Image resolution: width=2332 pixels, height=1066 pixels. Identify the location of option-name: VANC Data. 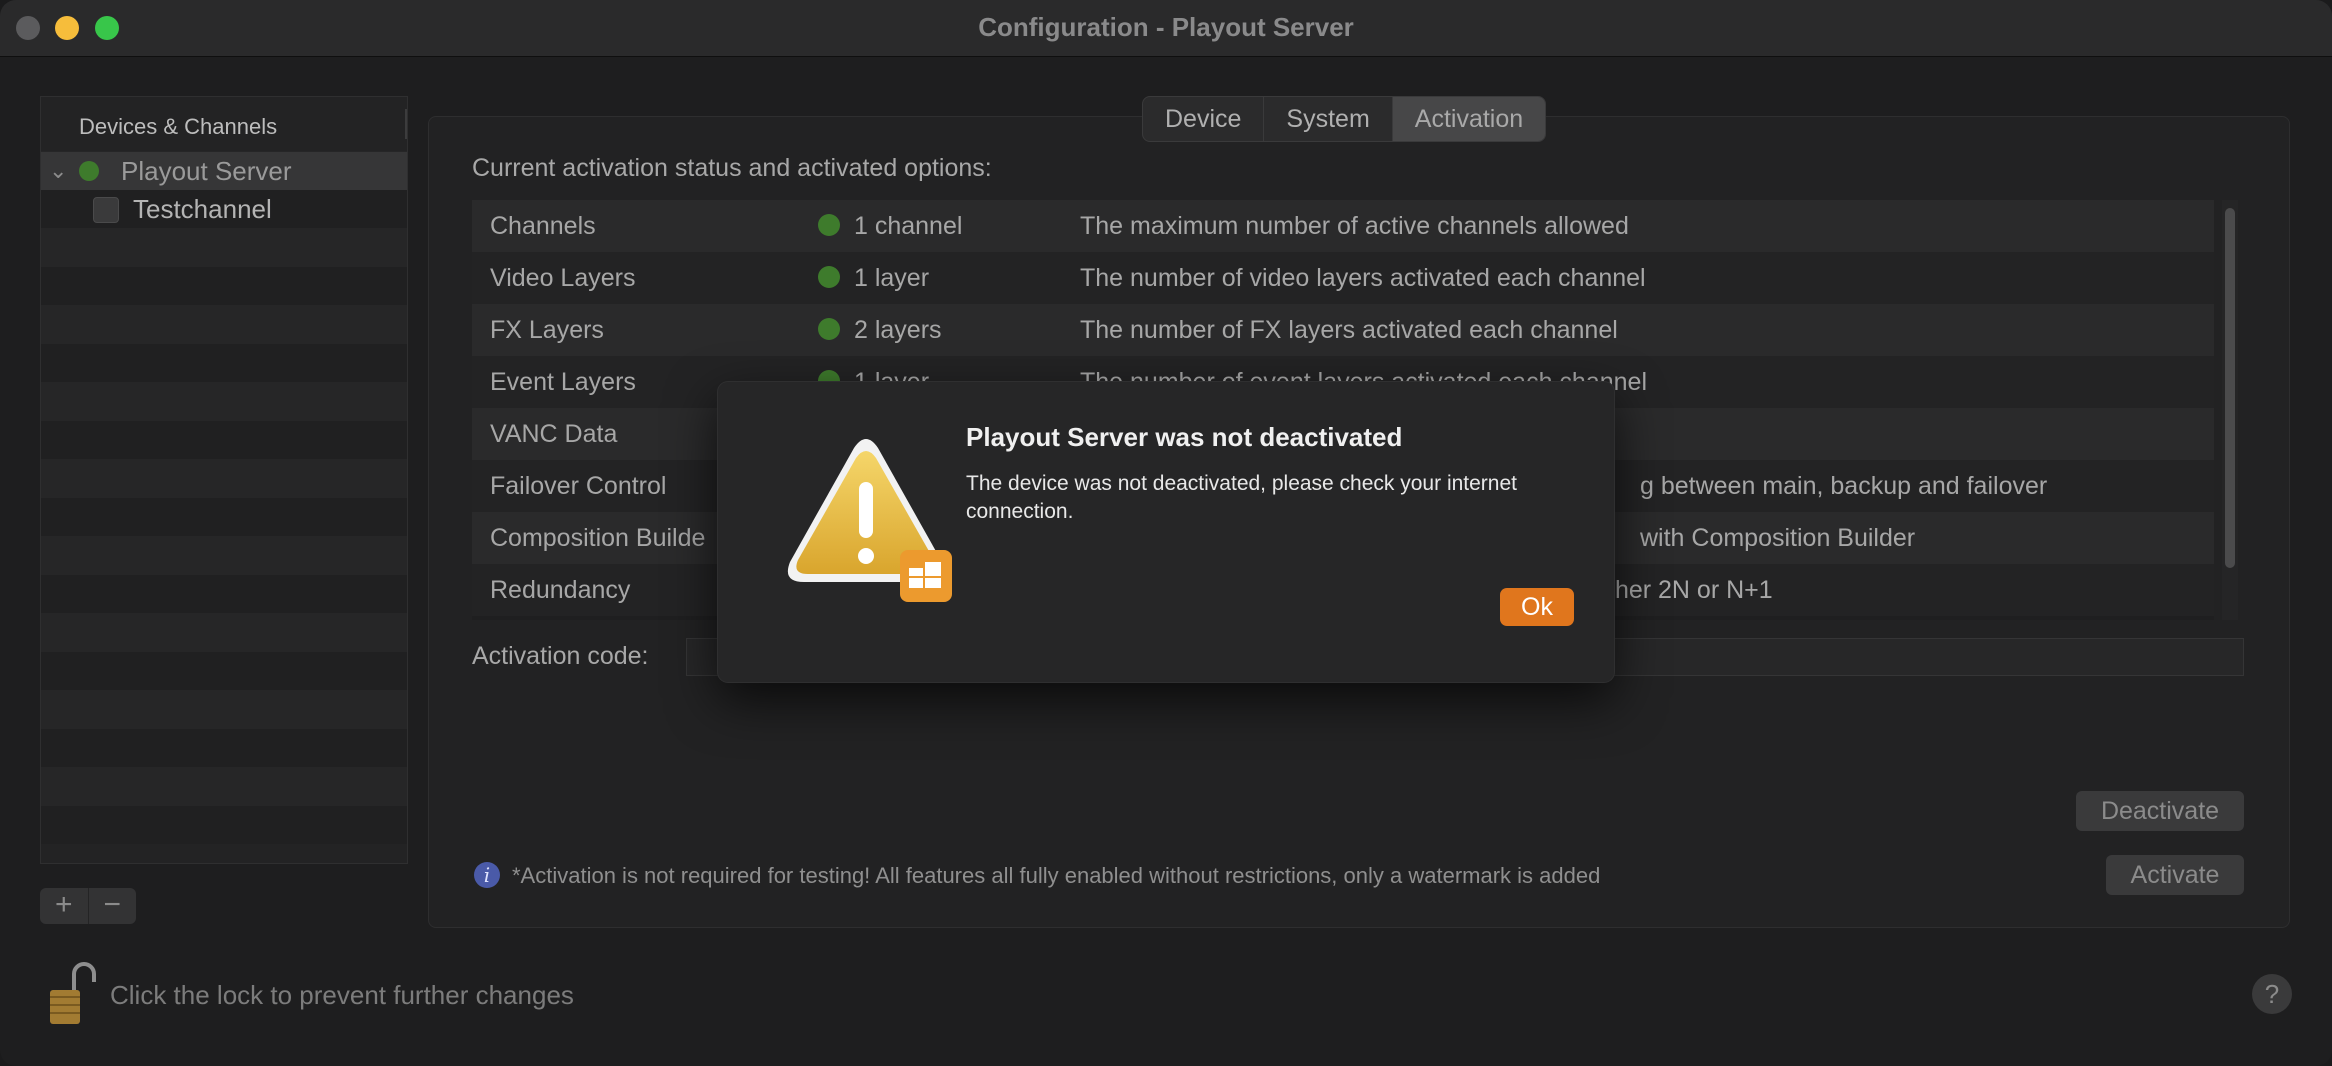
(554, 434).